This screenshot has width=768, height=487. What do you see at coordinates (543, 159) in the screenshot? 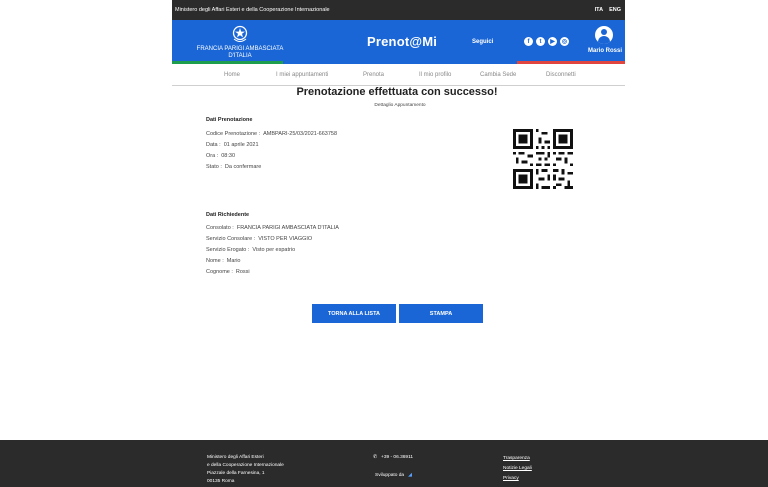
I see `qr-code` at bounding box center [543, 159].